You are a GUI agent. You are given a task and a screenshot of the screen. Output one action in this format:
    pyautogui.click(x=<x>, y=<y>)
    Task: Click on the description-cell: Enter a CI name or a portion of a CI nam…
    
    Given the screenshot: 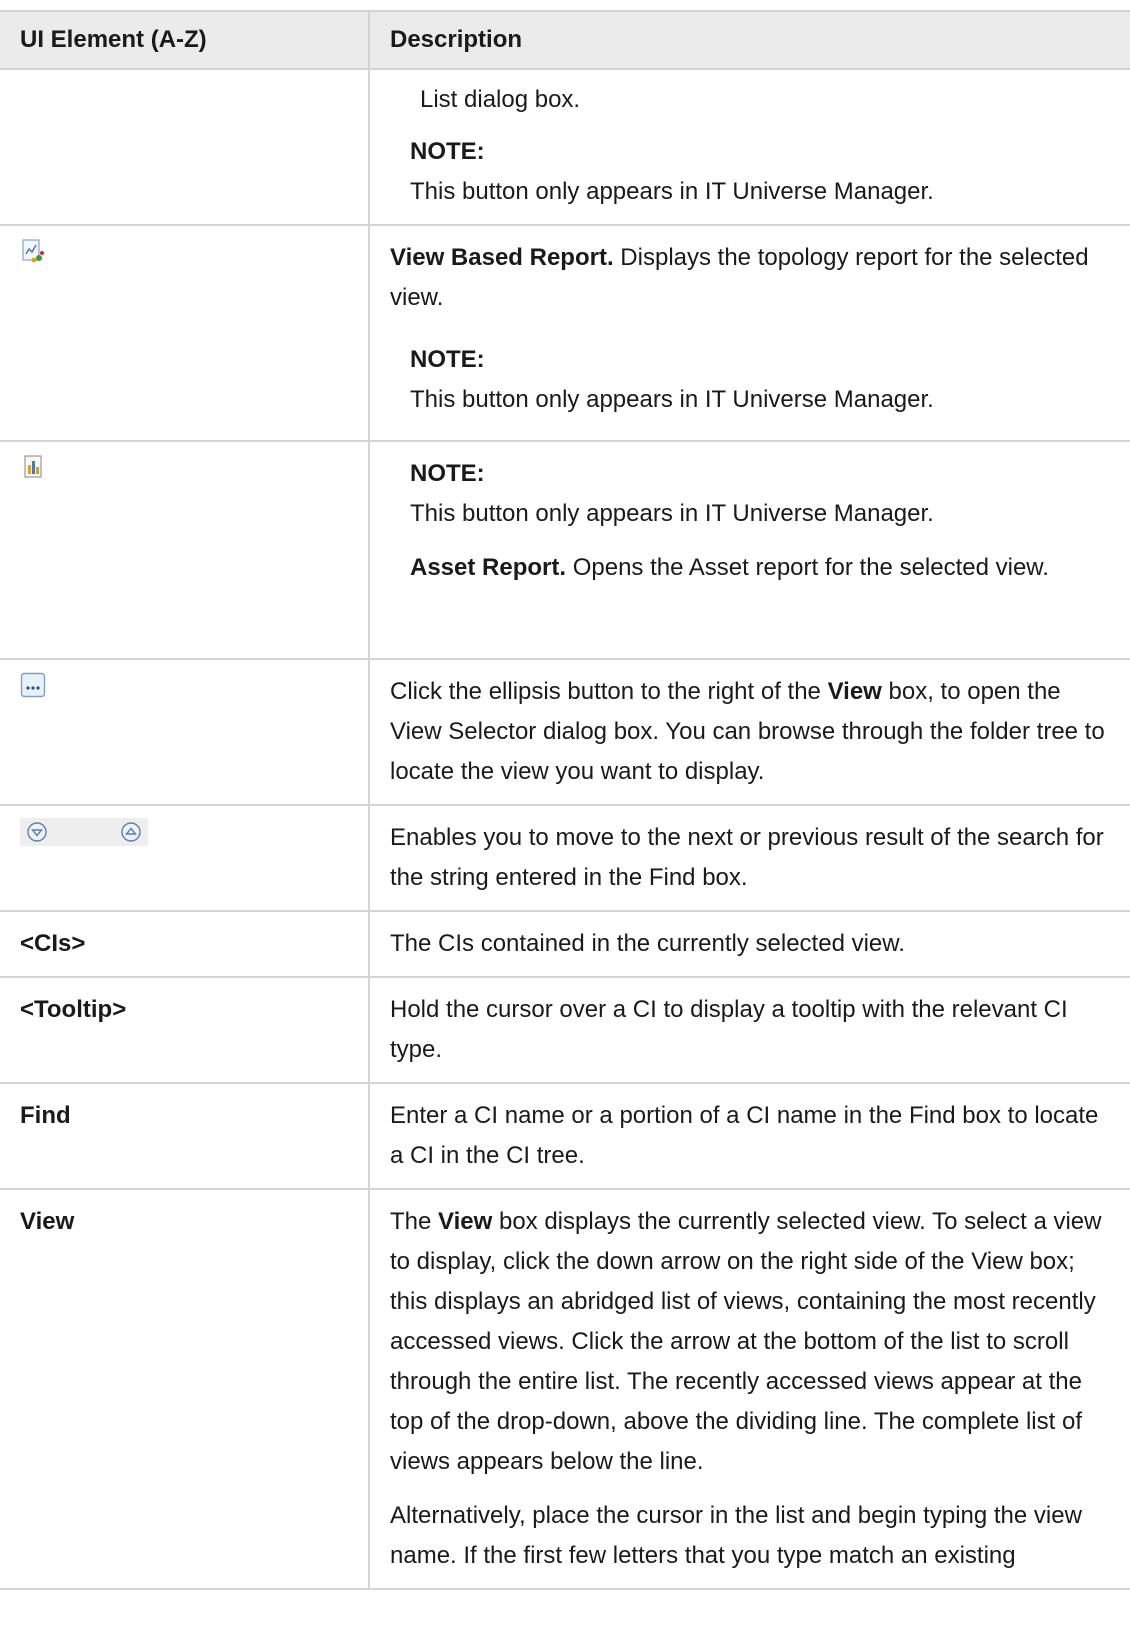 What is the action you would take?
    pyautogui.click(x=749, y=1136)
    